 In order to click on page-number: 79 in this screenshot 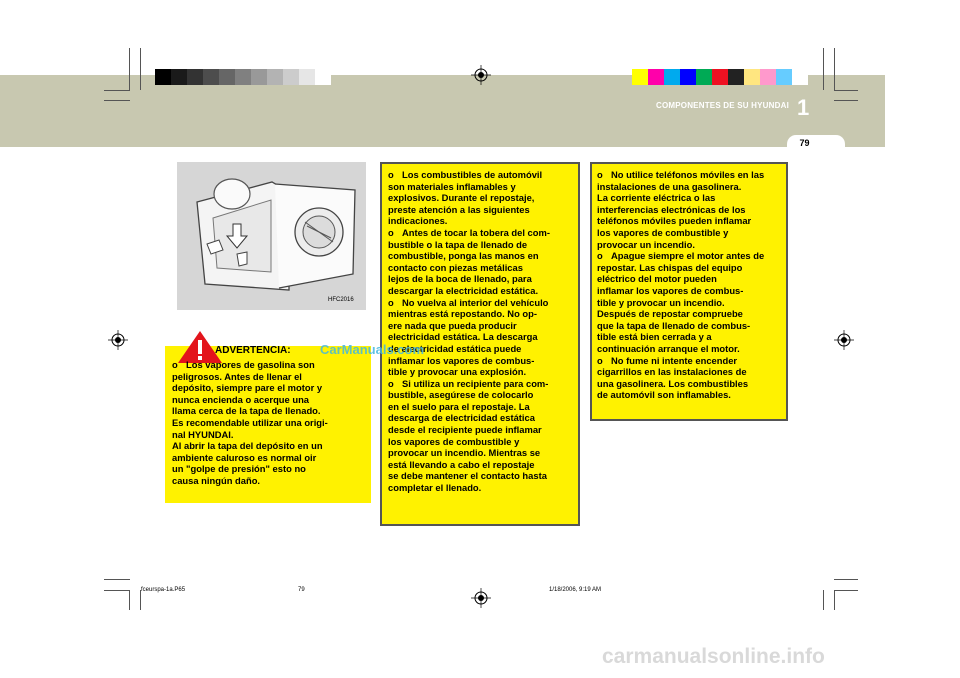, I will do `click(804, 143)`.